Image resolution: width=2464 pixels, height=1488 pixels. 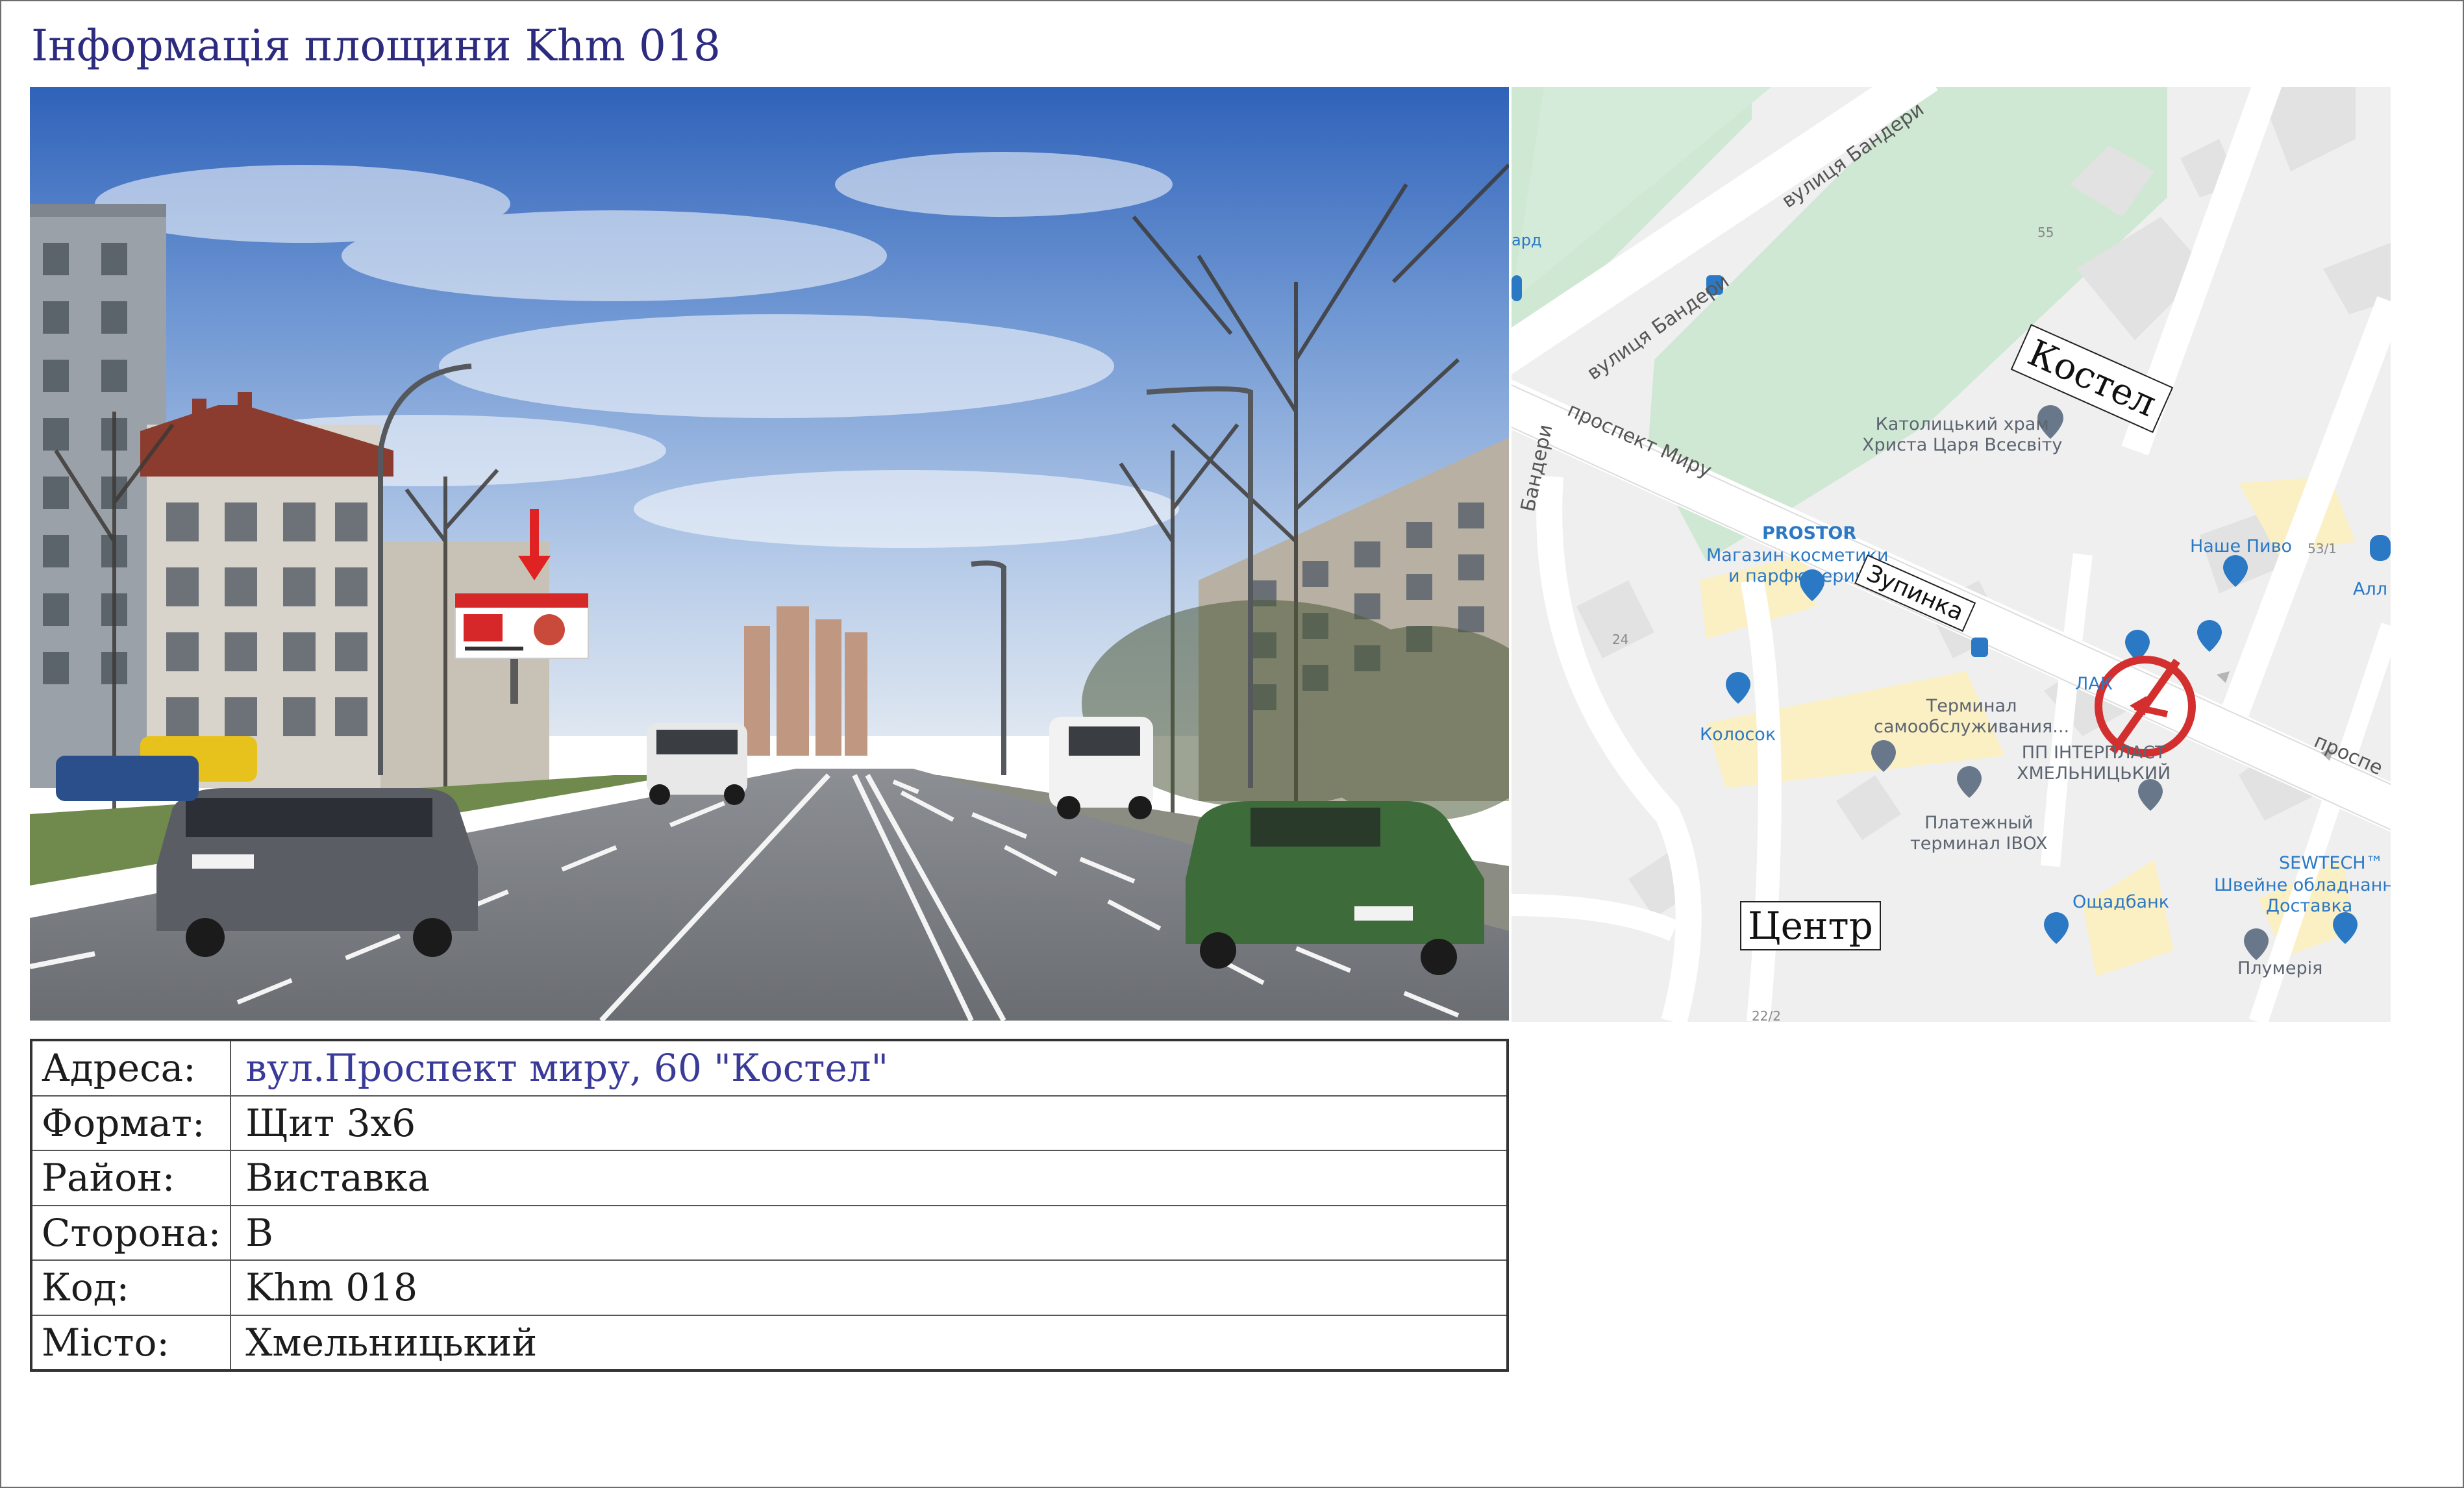 What do you see at coordinates (1101, 768) in the screenshot?
I see `car-white-van` at bounding box center [1101, 768].